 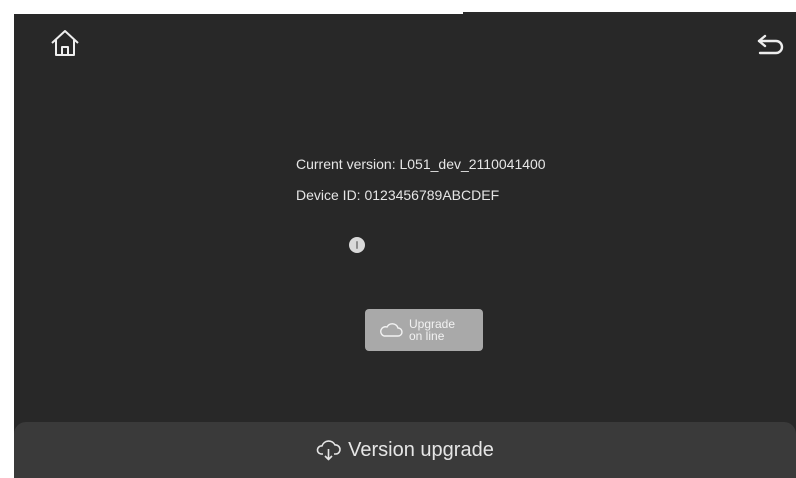 I want to click on upgrade-online-button: Upgrade on line, so click(x=424, y=330).